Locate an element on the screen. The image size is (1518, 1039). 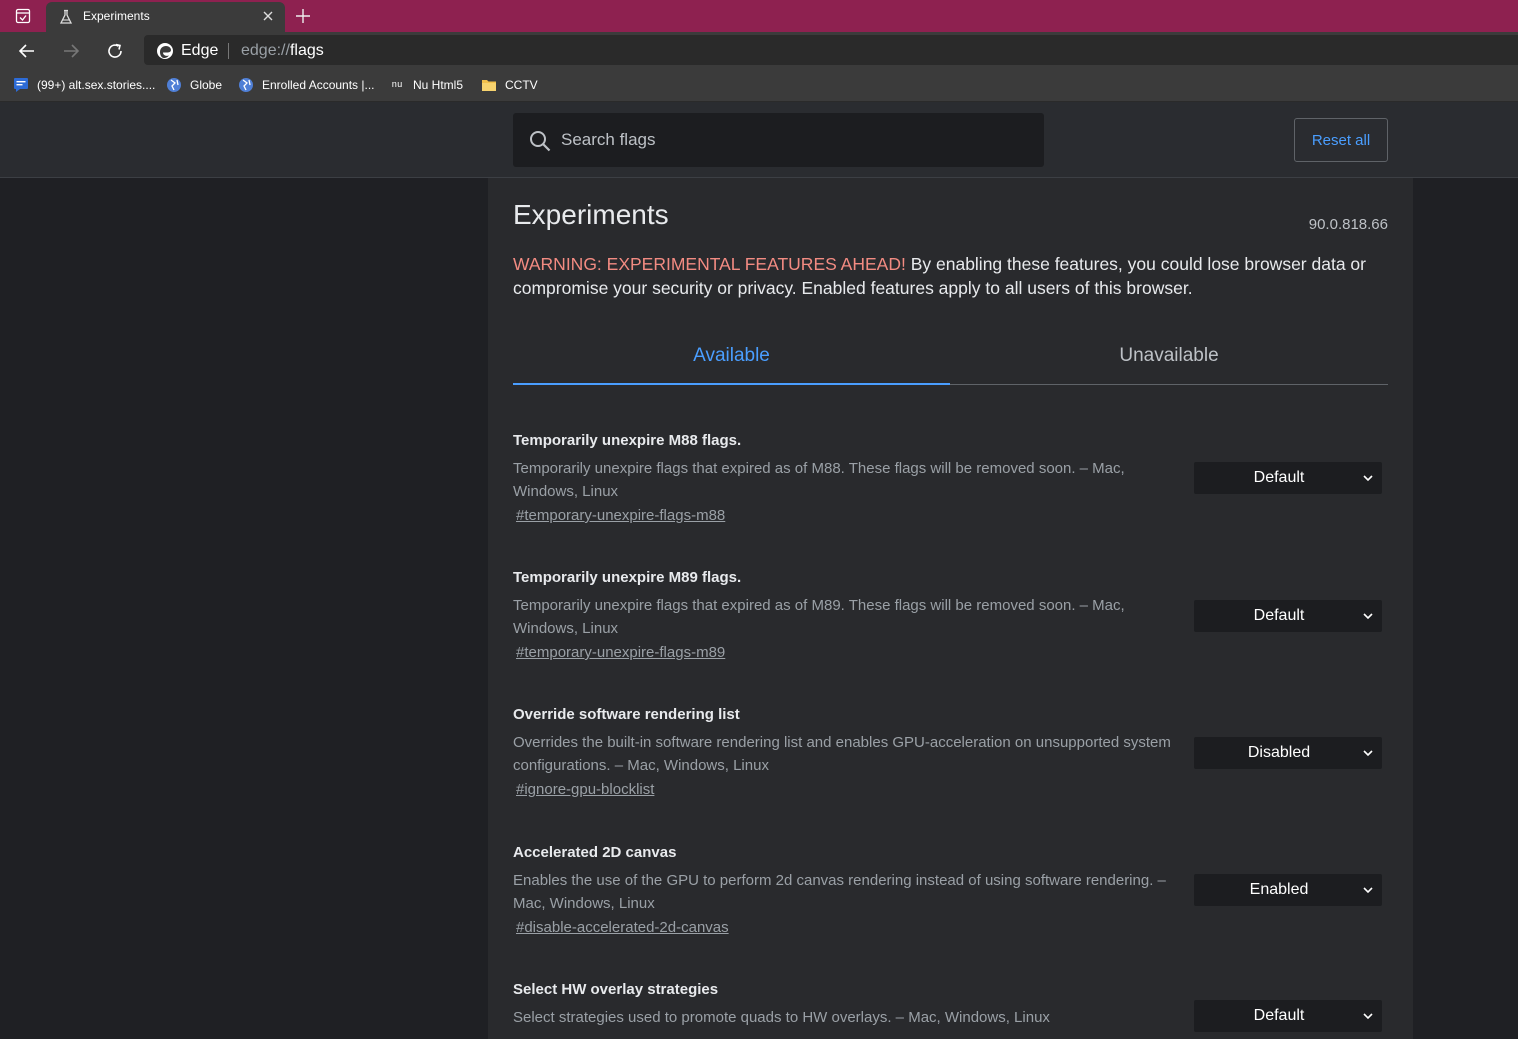
refresh-icon is located at coordinates (115, 51).